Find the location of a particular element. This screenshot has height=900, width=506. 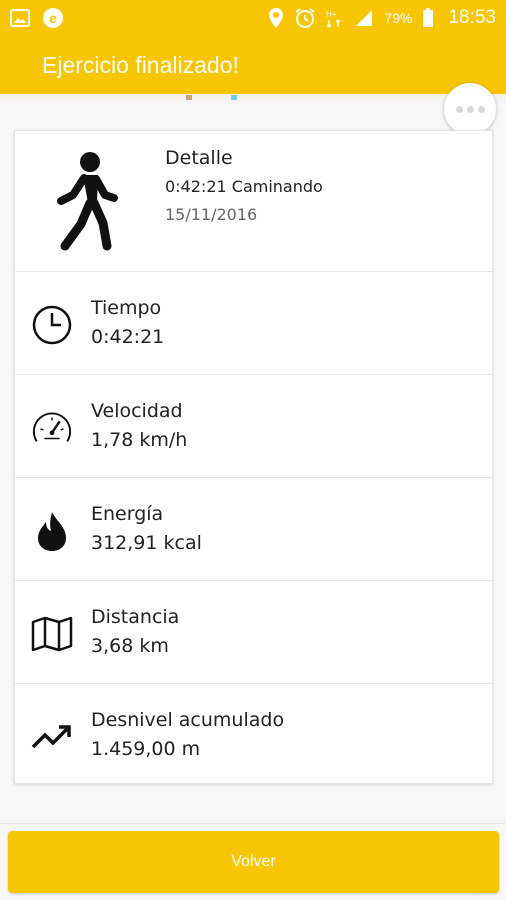

stat-row-time: Tiempo 0:42:21 is located at coordinates (253, 323).